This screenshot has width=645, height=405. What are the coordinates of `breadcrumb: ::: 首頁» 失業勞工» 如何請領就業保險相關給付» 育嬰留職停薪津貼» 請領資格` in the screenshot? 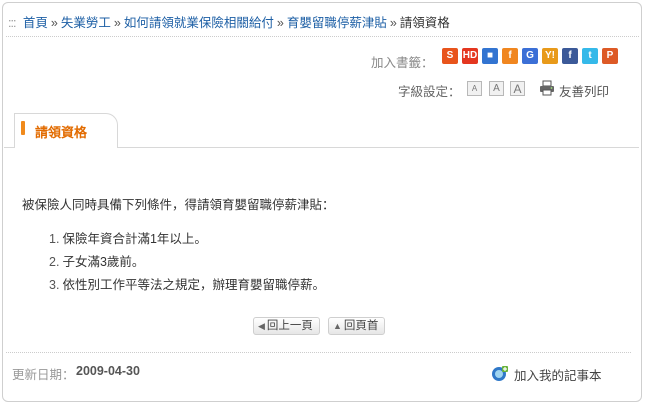 It's located at (229, 21).